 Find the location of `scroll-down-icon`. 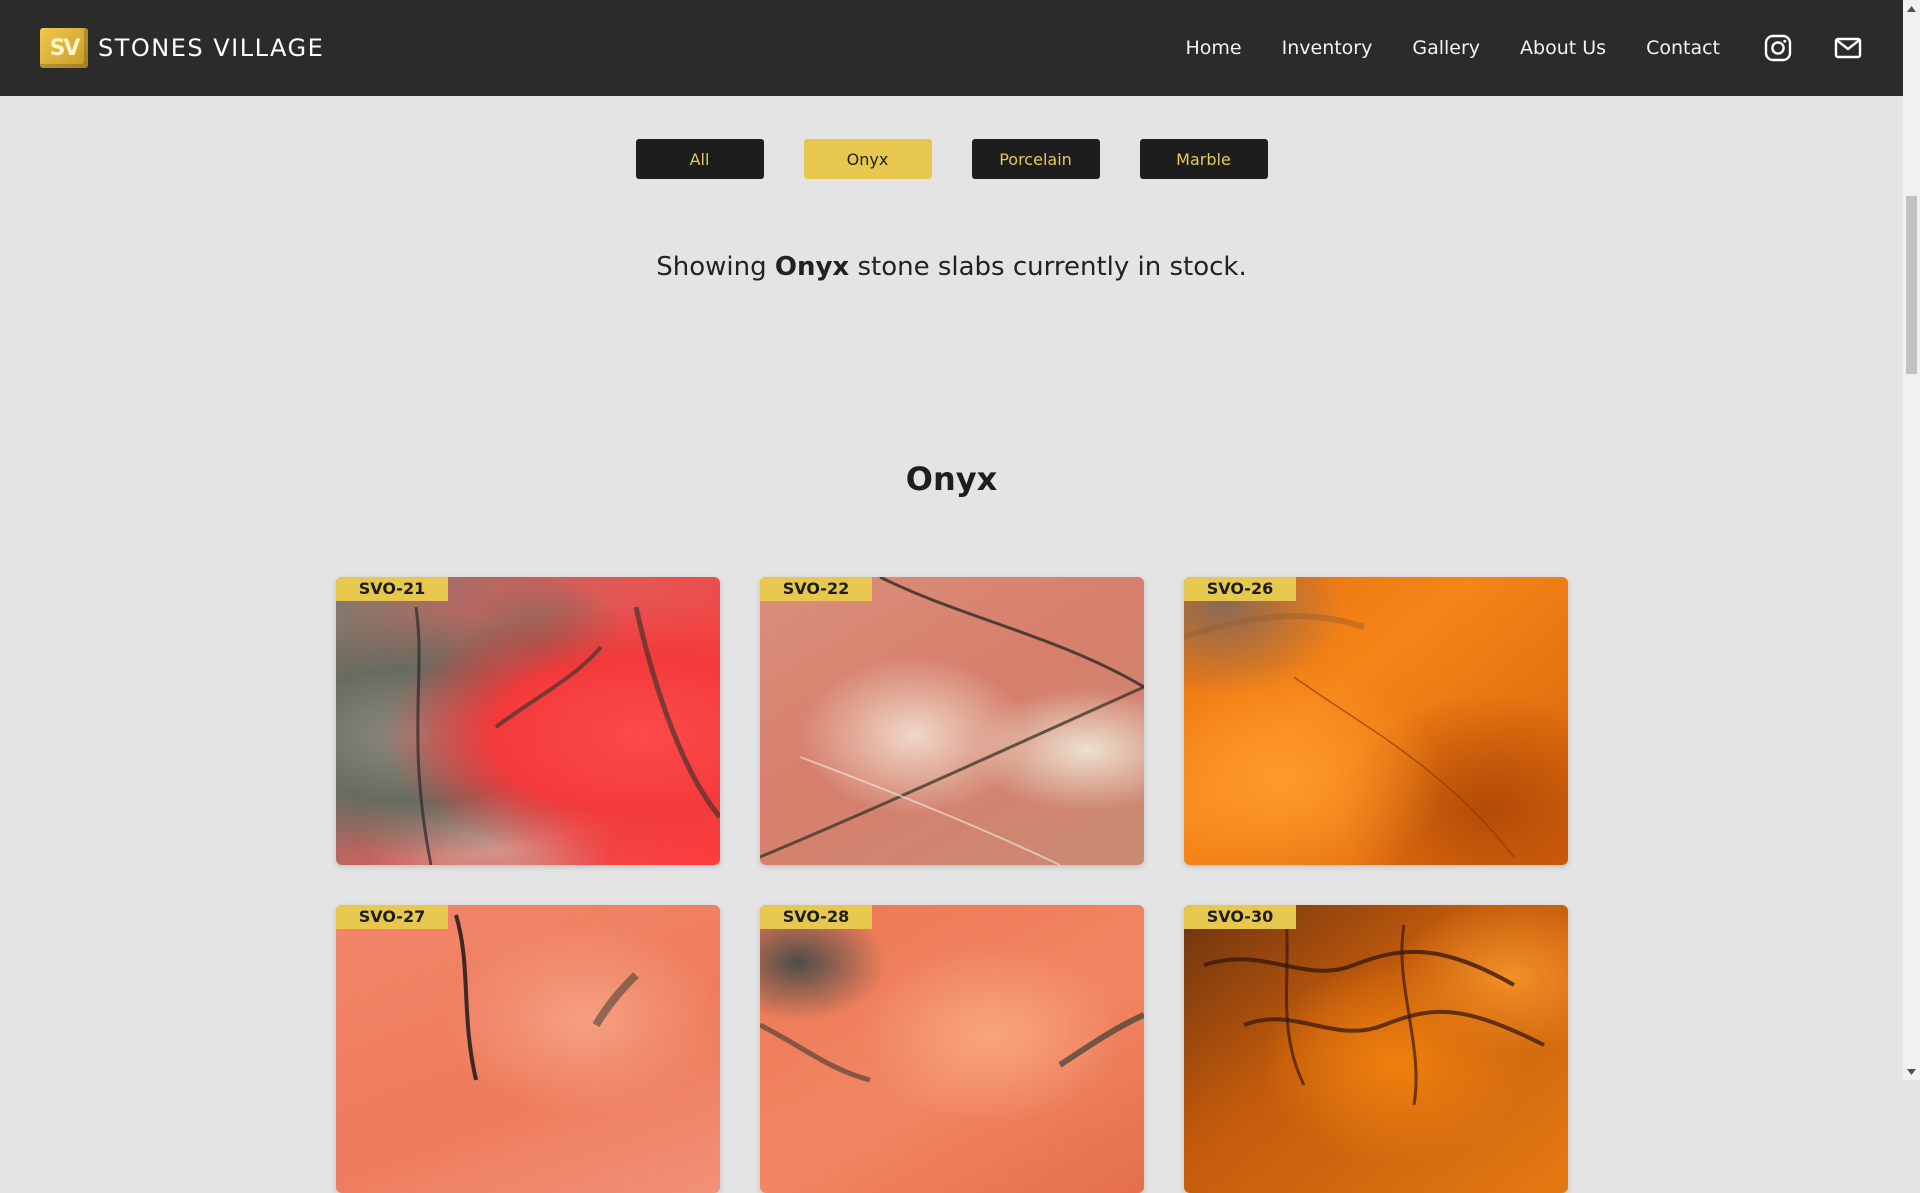

scroll-down-icon is located at coordinates (1911, 1071).